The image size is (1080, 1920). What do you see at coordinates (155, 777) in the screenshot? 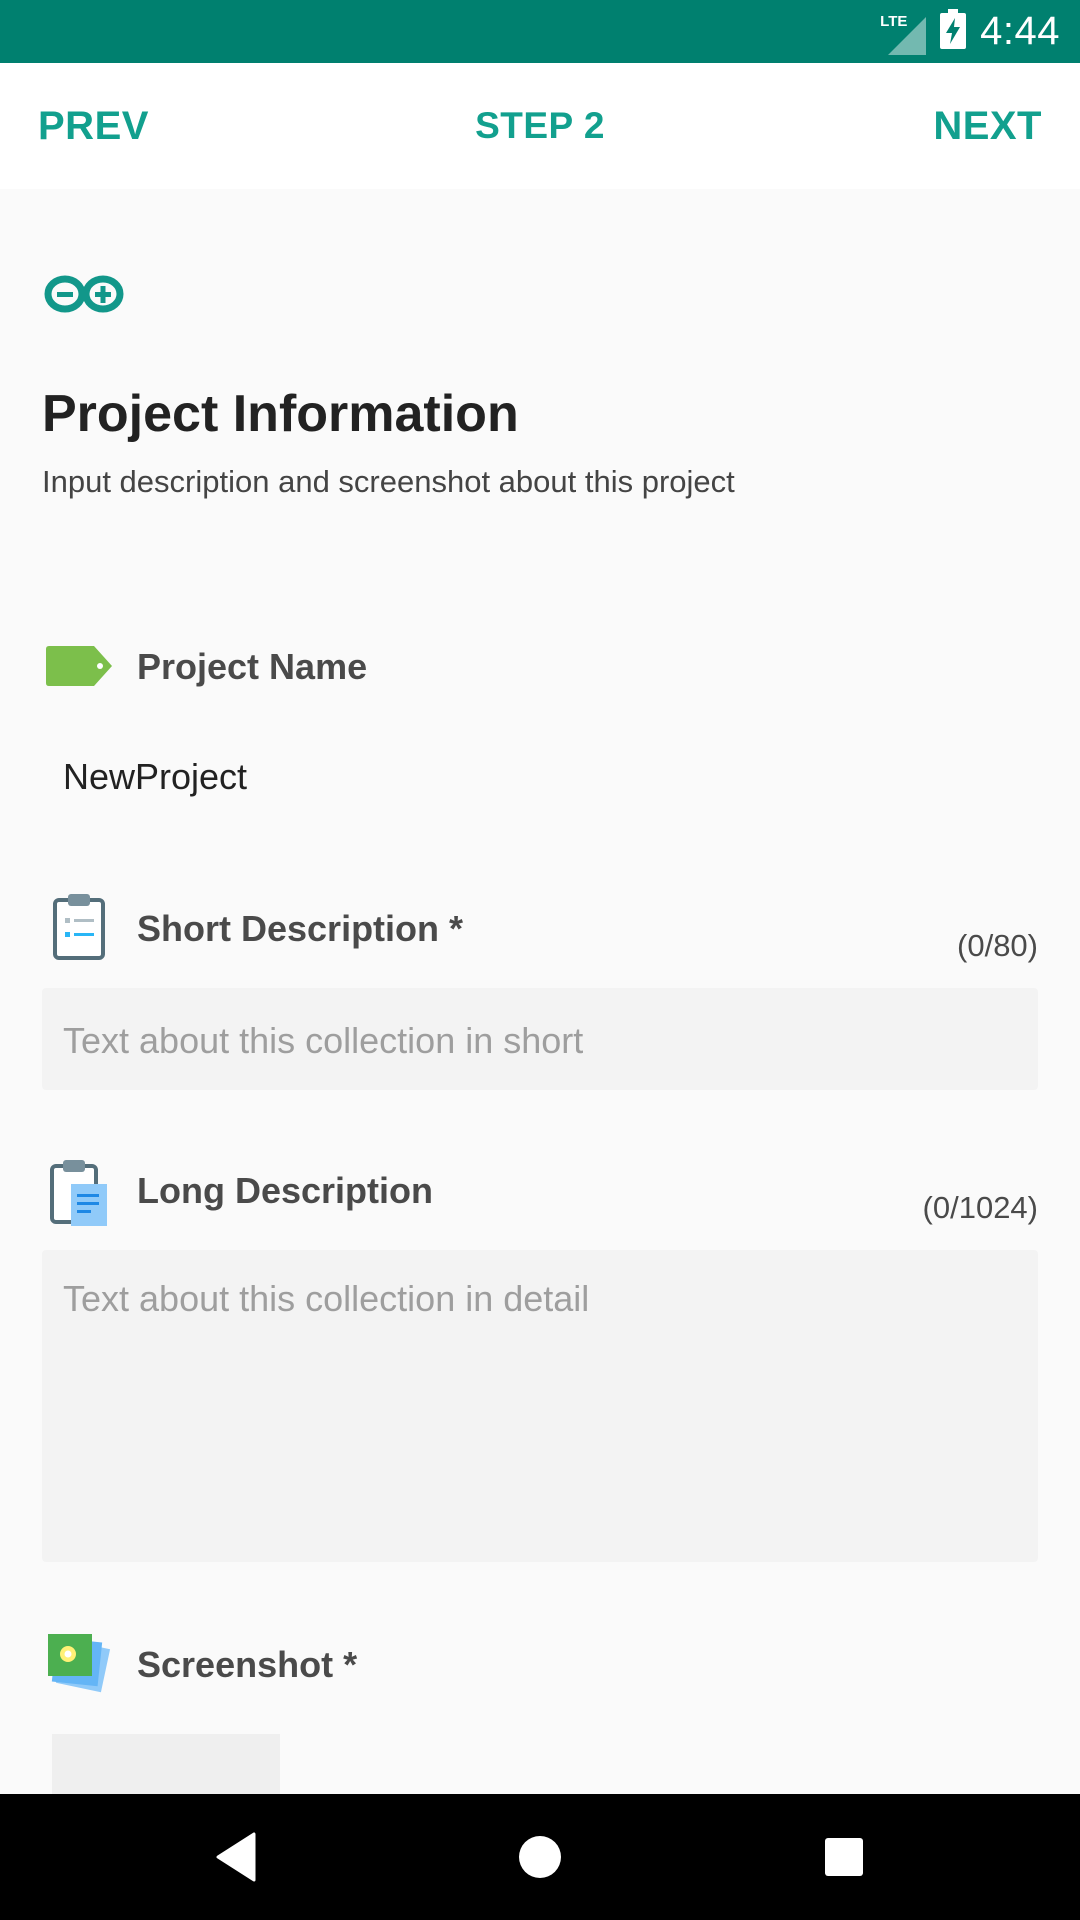
I see `project-name-input: NewProject` at bounding box center [155, 777].